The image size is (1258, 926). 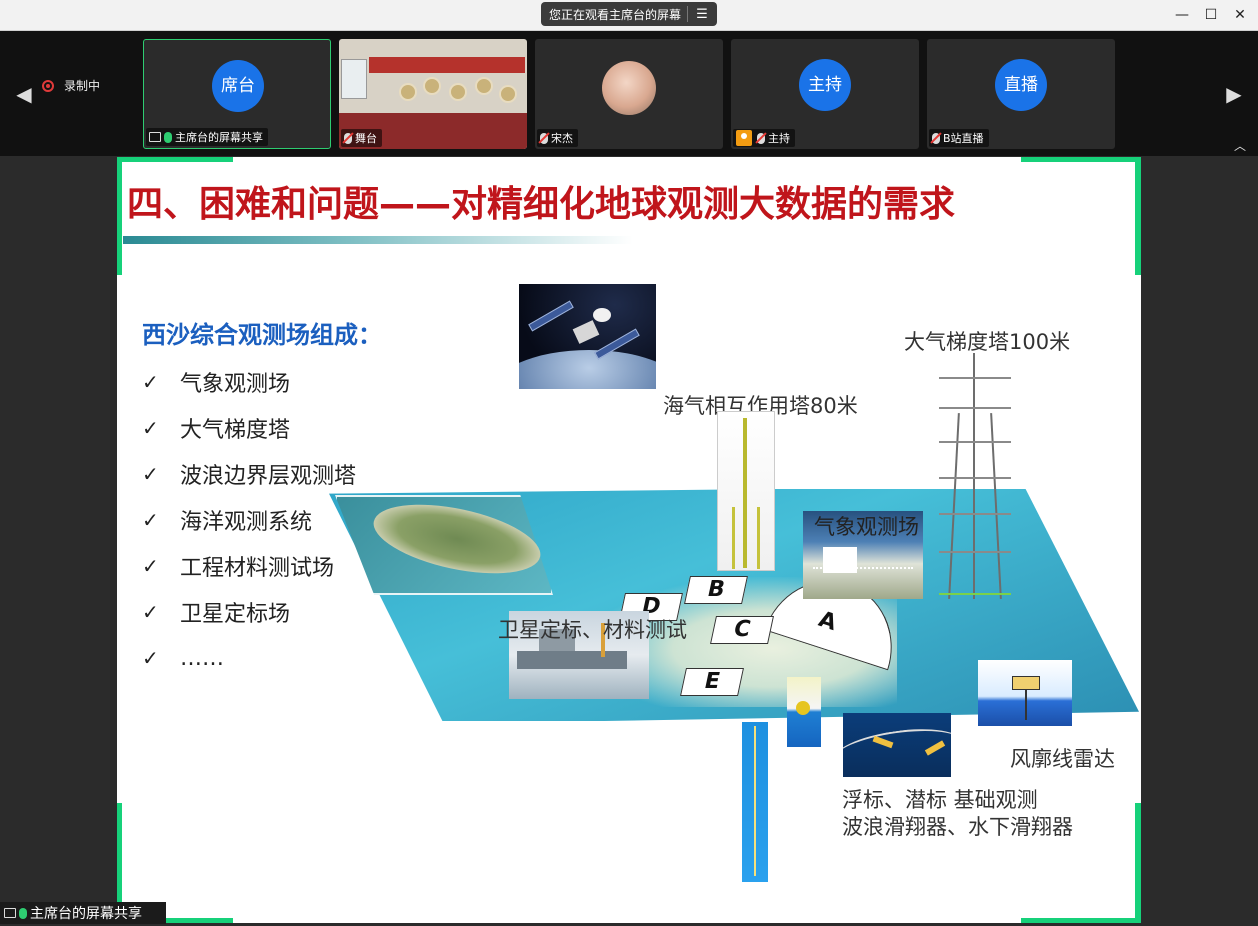 What do you see at coordinates (866, 527) in the screenshot?
I see `met-field-label: 气象观测场` at bounding box center [866, 527].